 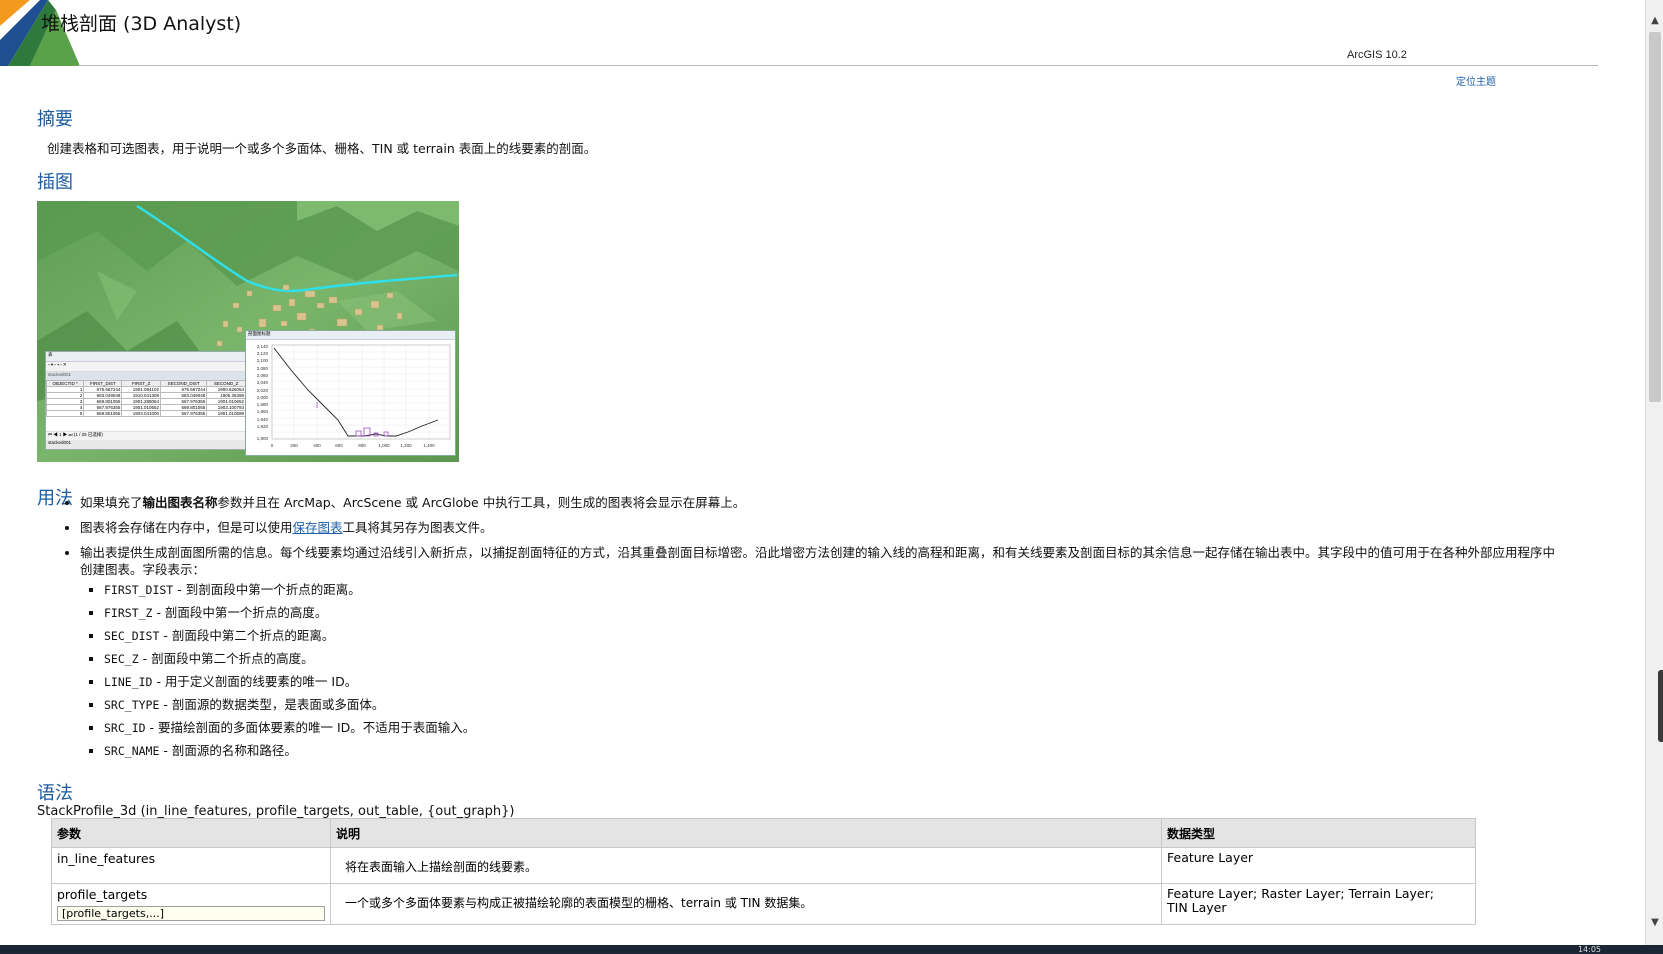 What do you see at coordinates (1654, 923) in the screenshot?
I see `scroll-down-arrow-icon: ▼` at bounding box center [1654, 923].